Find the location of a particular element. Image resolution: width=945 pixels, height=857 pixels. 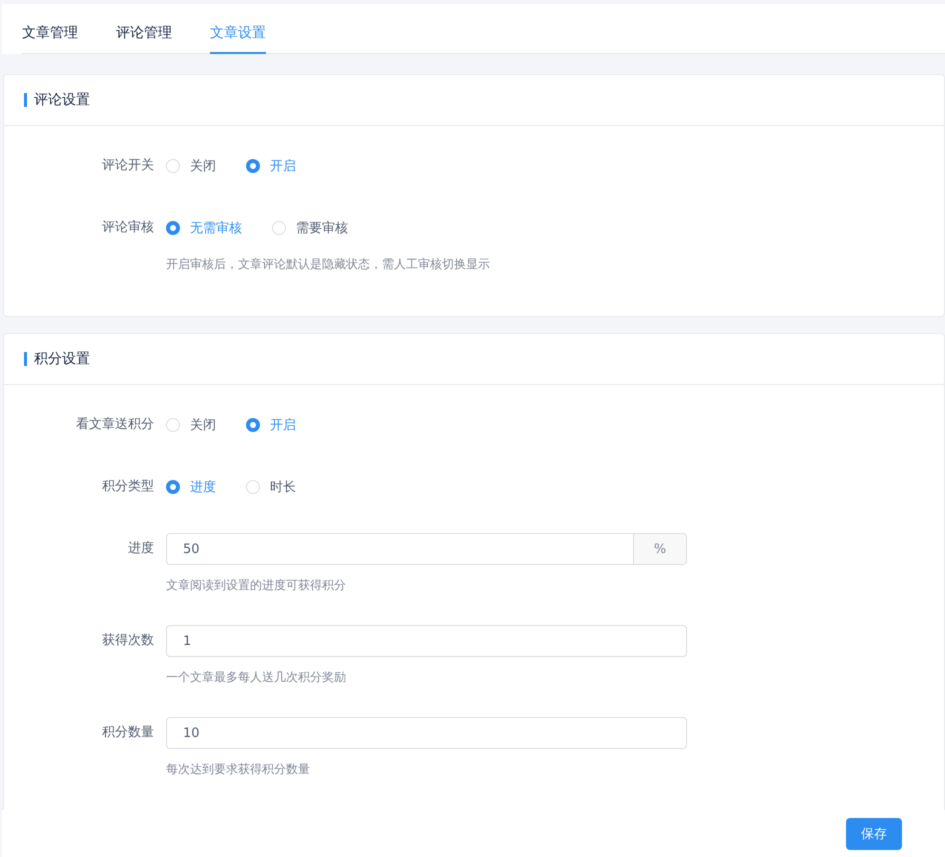

field-label: 评论开关 is located at coordinates (127, 166).